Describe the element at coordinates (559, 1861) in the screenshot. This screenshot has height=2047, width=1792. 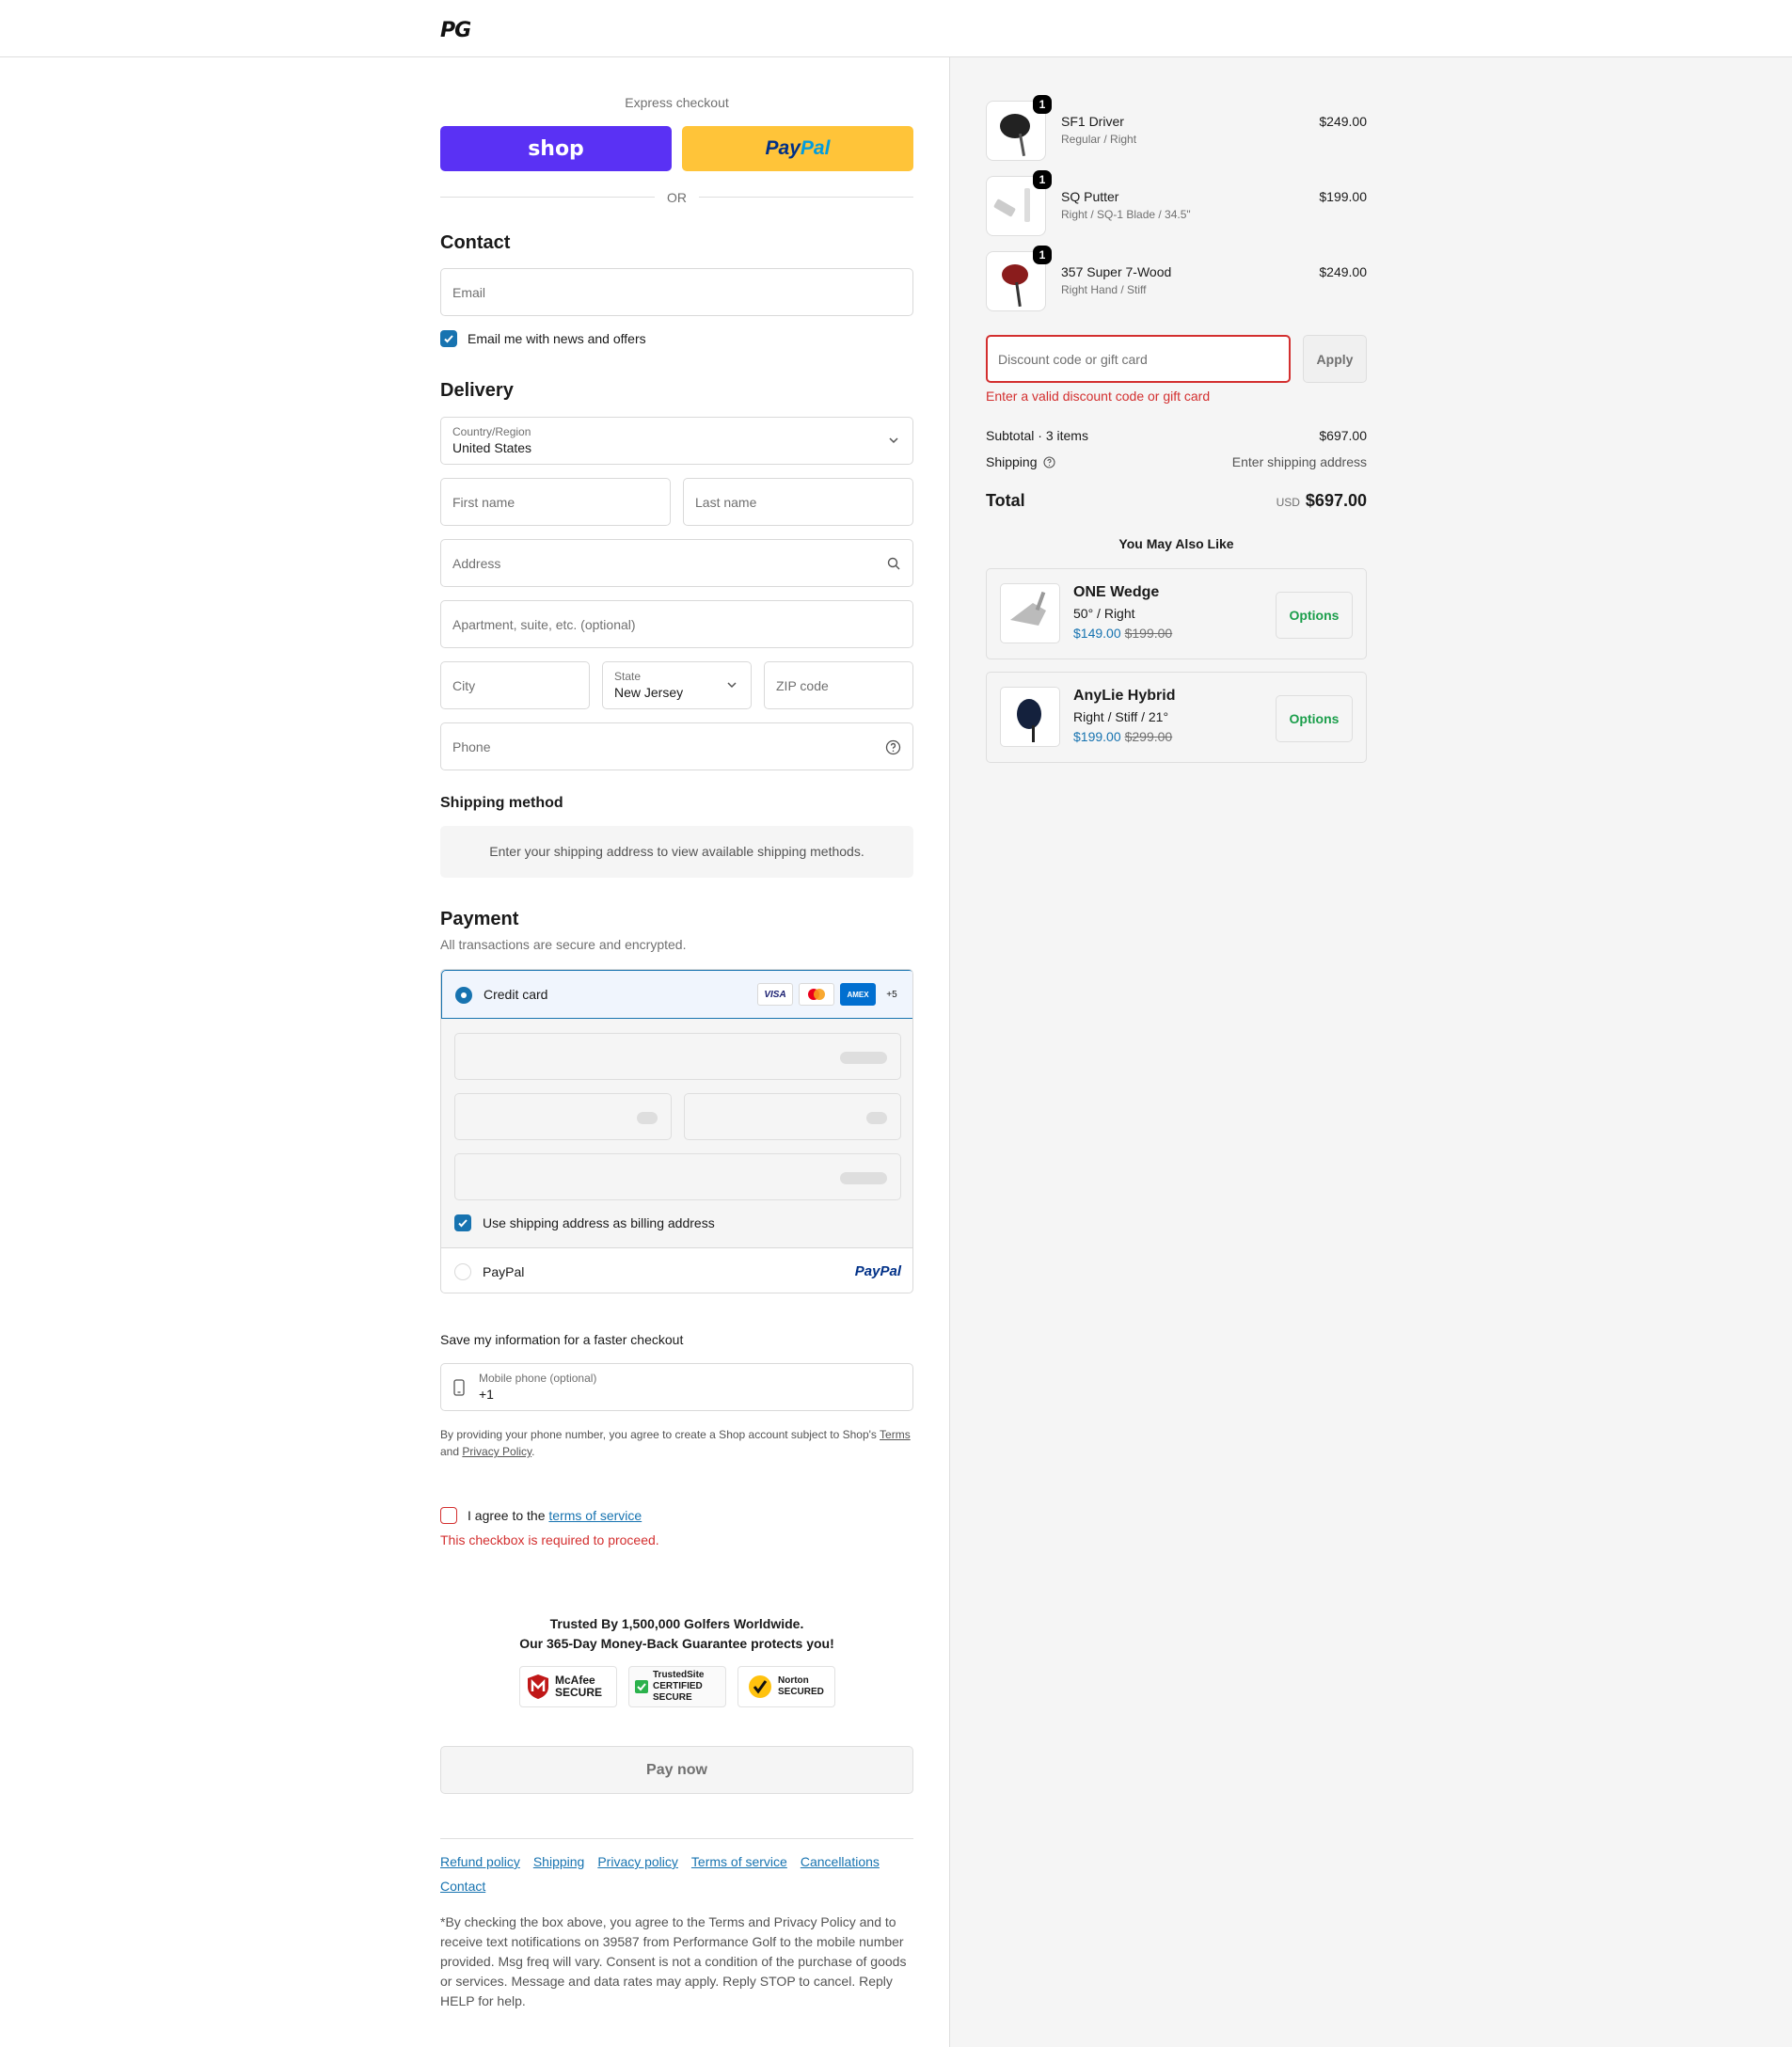
I see `shipping-policy-link: Shipping` at that location.